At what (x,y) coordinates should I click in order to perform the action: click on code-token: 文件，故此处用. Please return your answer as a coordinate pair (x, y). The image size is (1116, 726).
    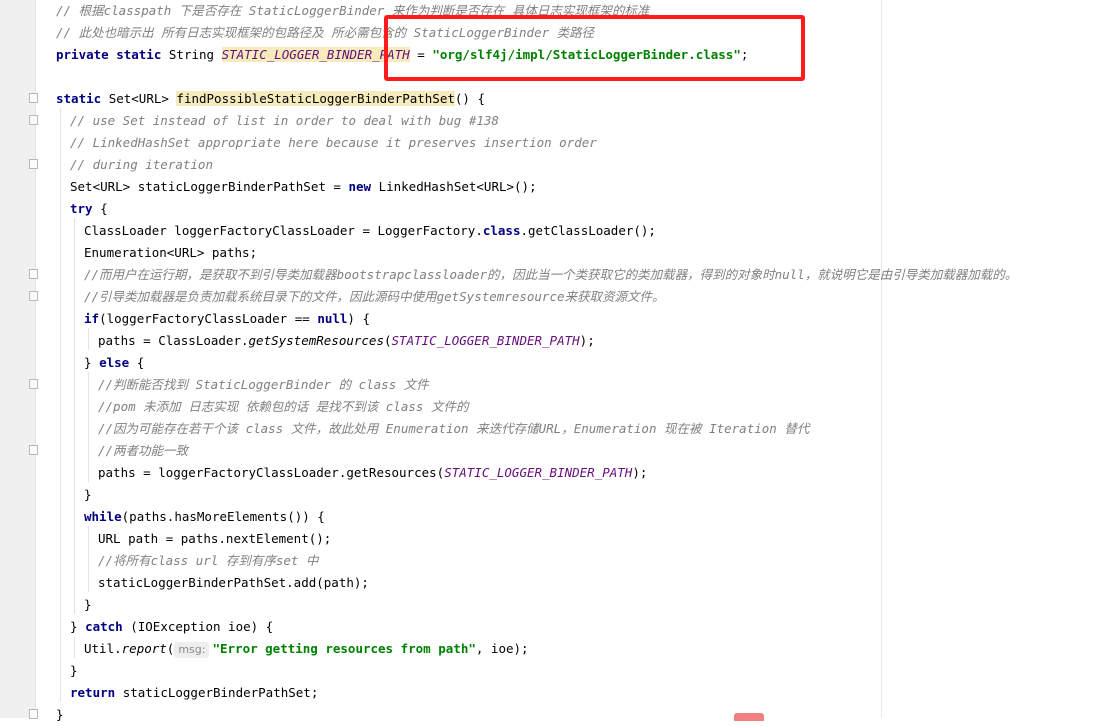
    Looking at the image, I should click on (334, 428).